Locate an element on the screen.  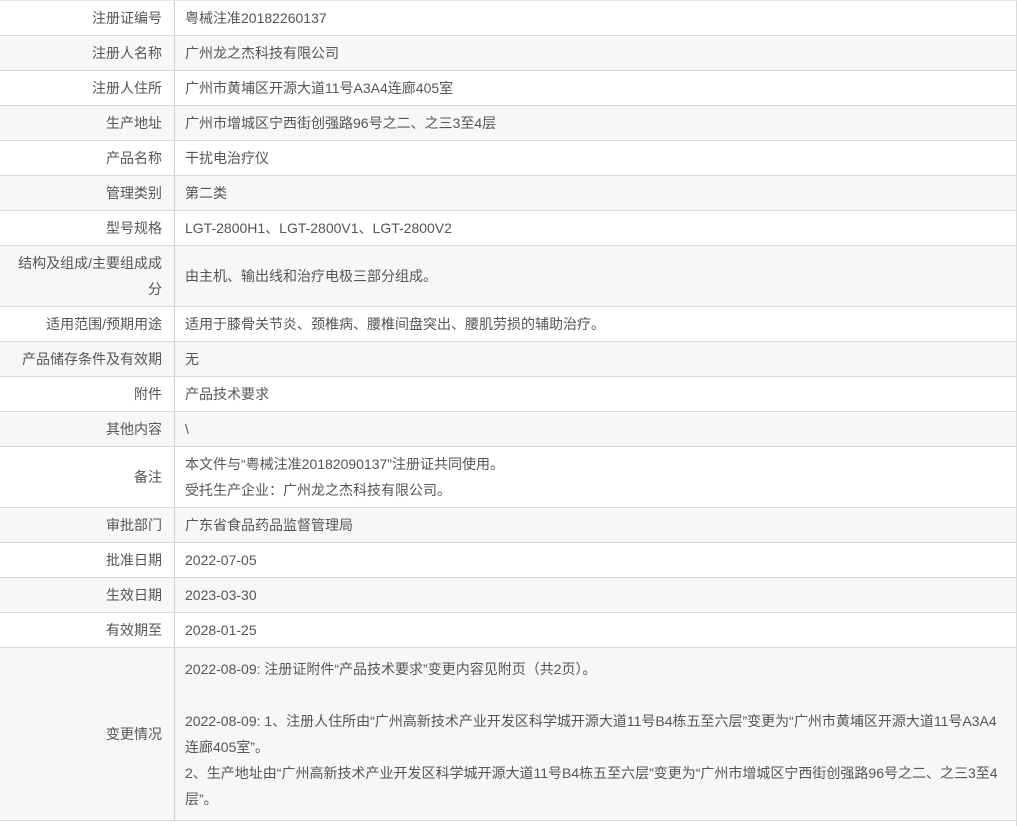
row-label: 审批部门 is located at coordinates (87, 525).